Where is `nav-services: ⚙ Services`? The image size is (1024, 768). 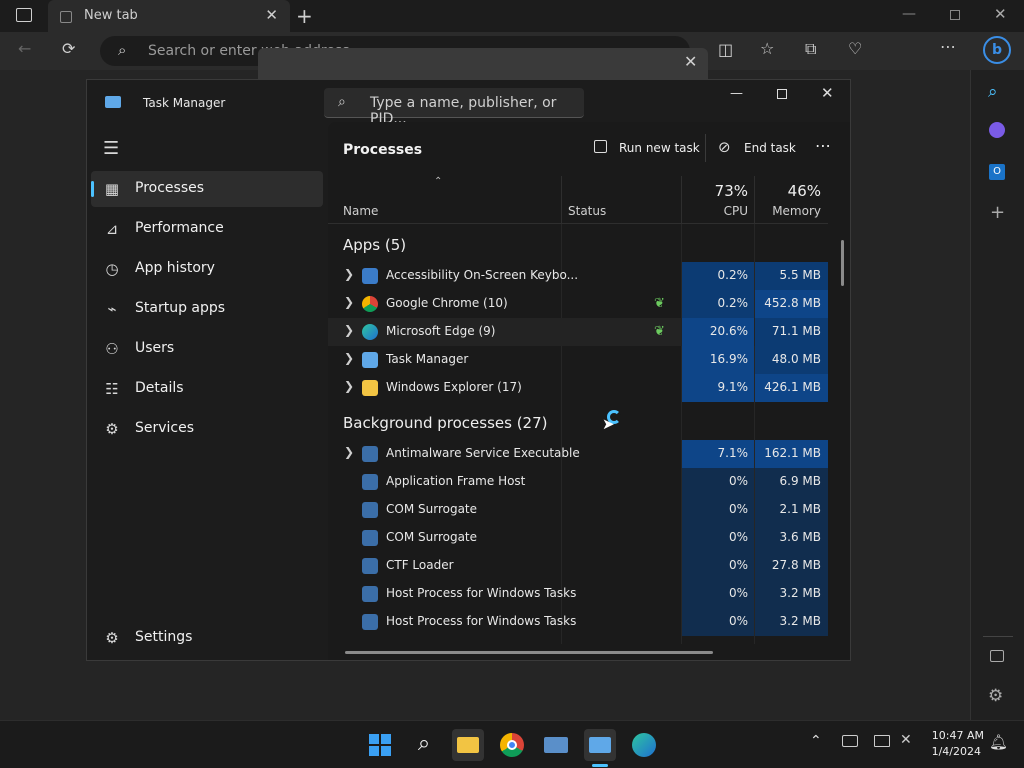 nav-services: ⚙ Services is located at coordinates (207, 429).